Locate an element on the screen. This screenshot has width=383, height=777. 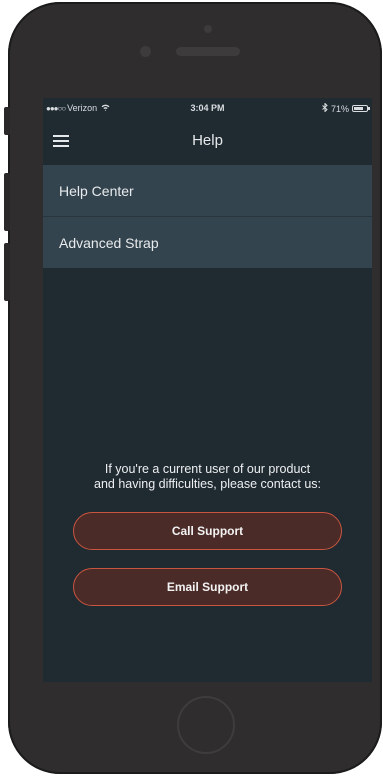
help-menu-list: Help Center Advanced Strap is located at coordinates (207, 216).